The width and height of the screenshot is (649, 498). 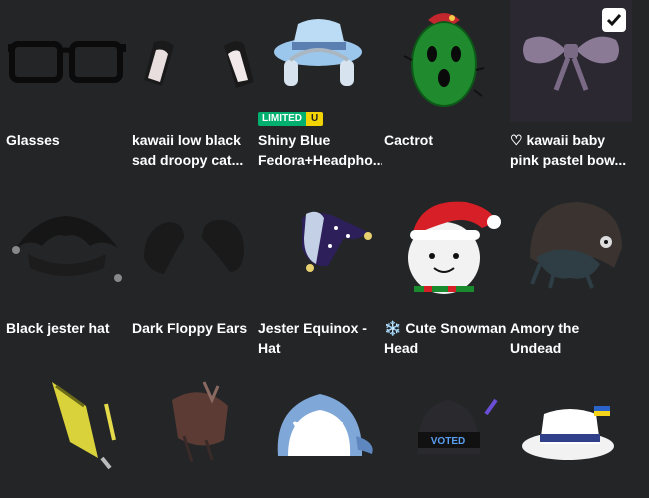 I want to click on yellow-harp-image, so click(x=84, y=426).